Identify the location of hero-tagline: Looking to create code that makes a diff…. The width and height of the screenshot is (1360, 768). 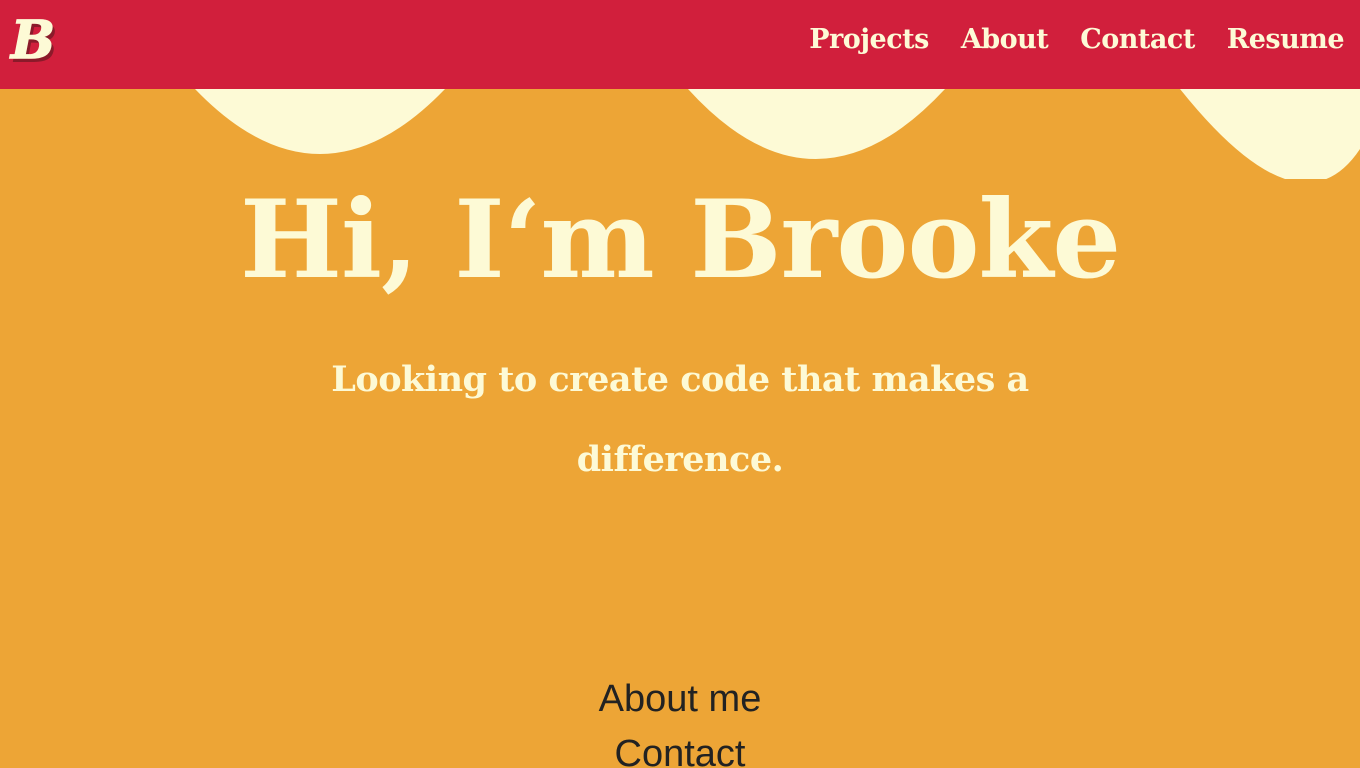
(680, 419).